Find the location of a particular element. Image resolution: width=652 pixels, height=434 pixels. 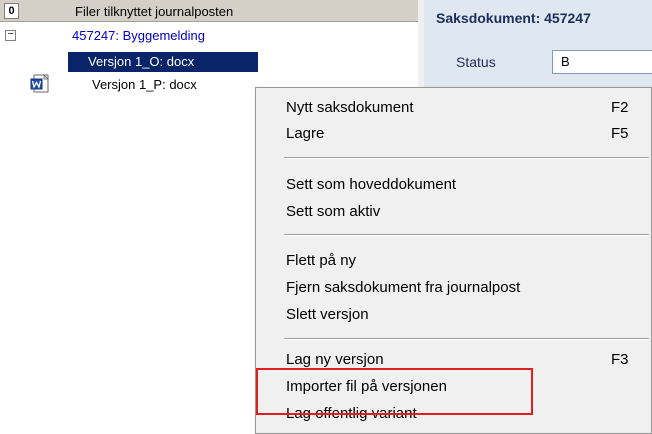

menu-item-shortcut: F2 is located at coordinates (620, 107).